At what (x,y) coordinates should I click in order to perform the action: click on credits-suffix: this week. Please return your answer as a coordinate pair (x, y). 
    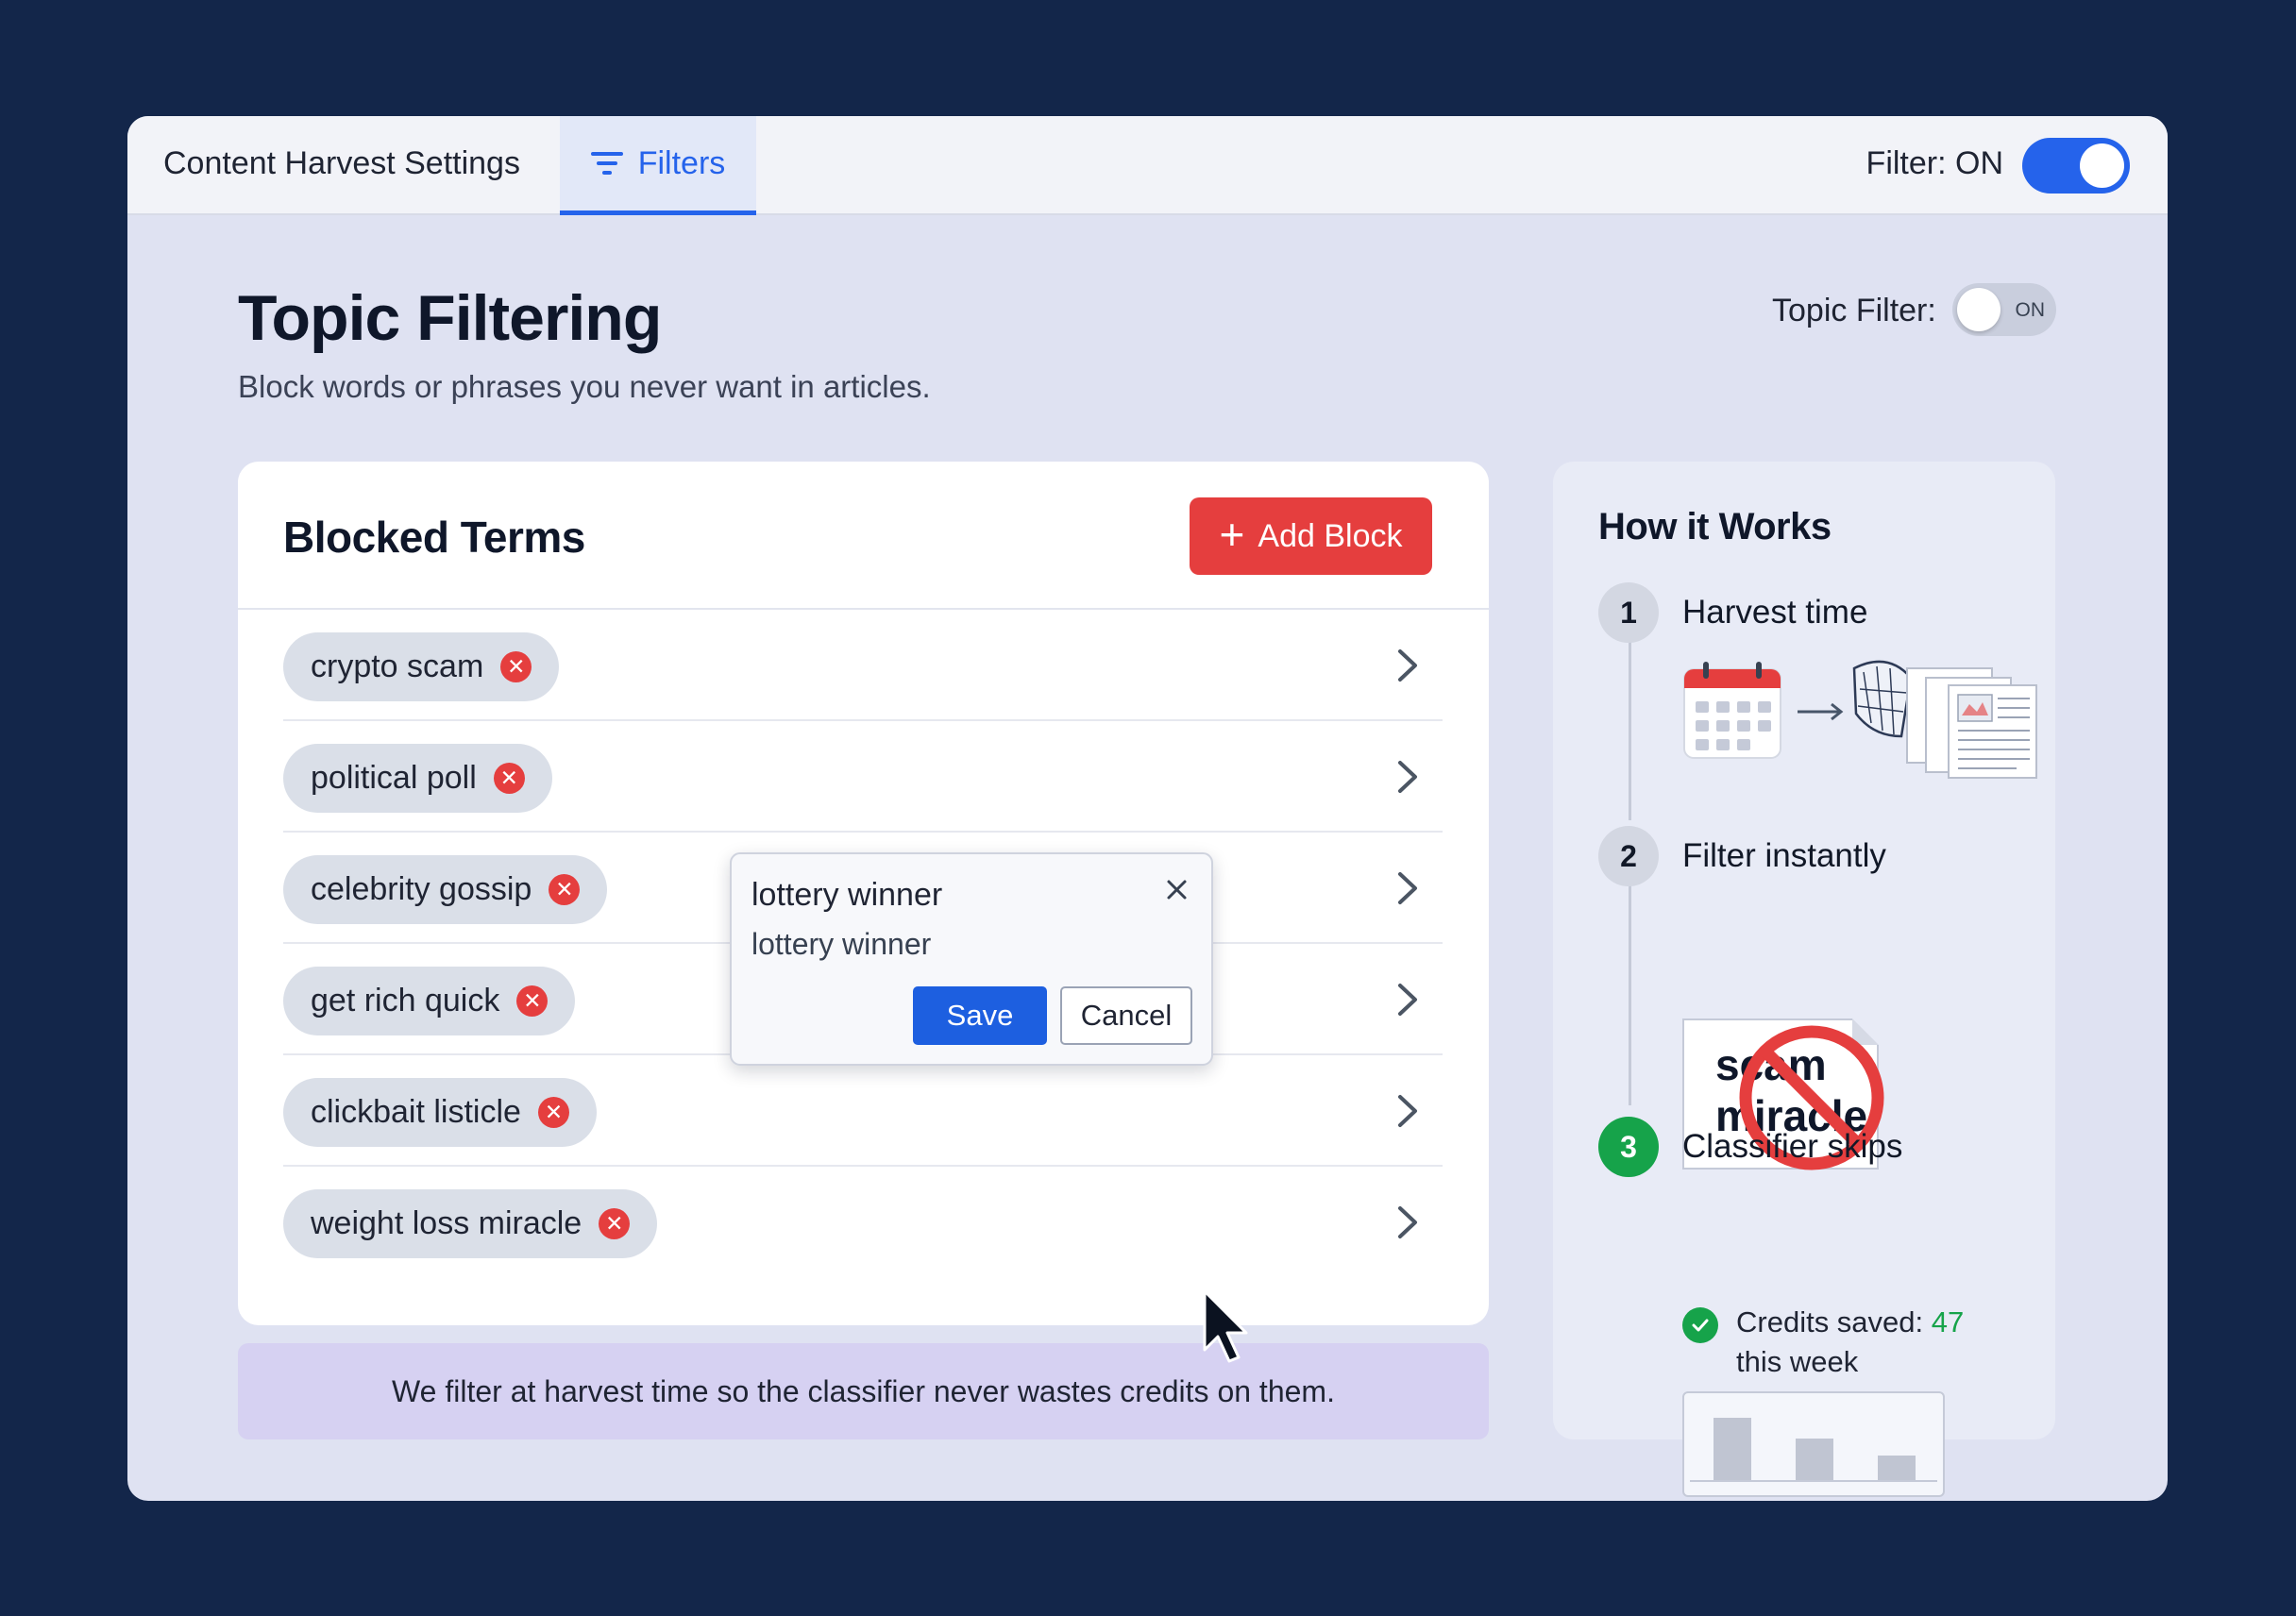
    Looking at the image, I should click on (1797, 1361).